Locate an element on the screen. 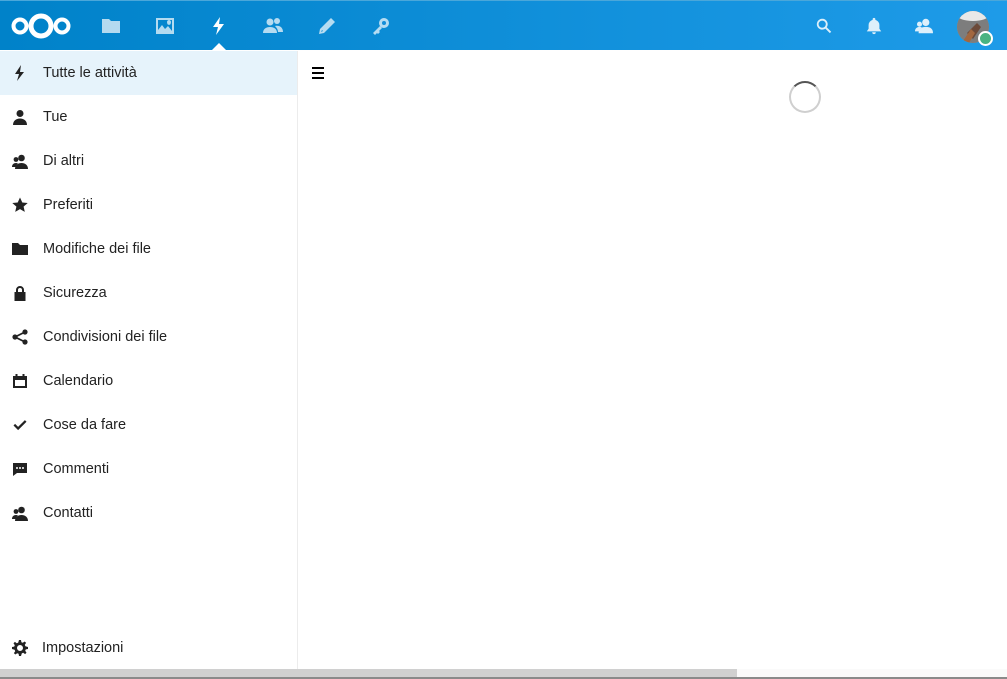 Image resolution: width=1007 pixels, height=679 pixels. nav-item-all-activities: Tutte le attività is located at coordinates (148, 73).